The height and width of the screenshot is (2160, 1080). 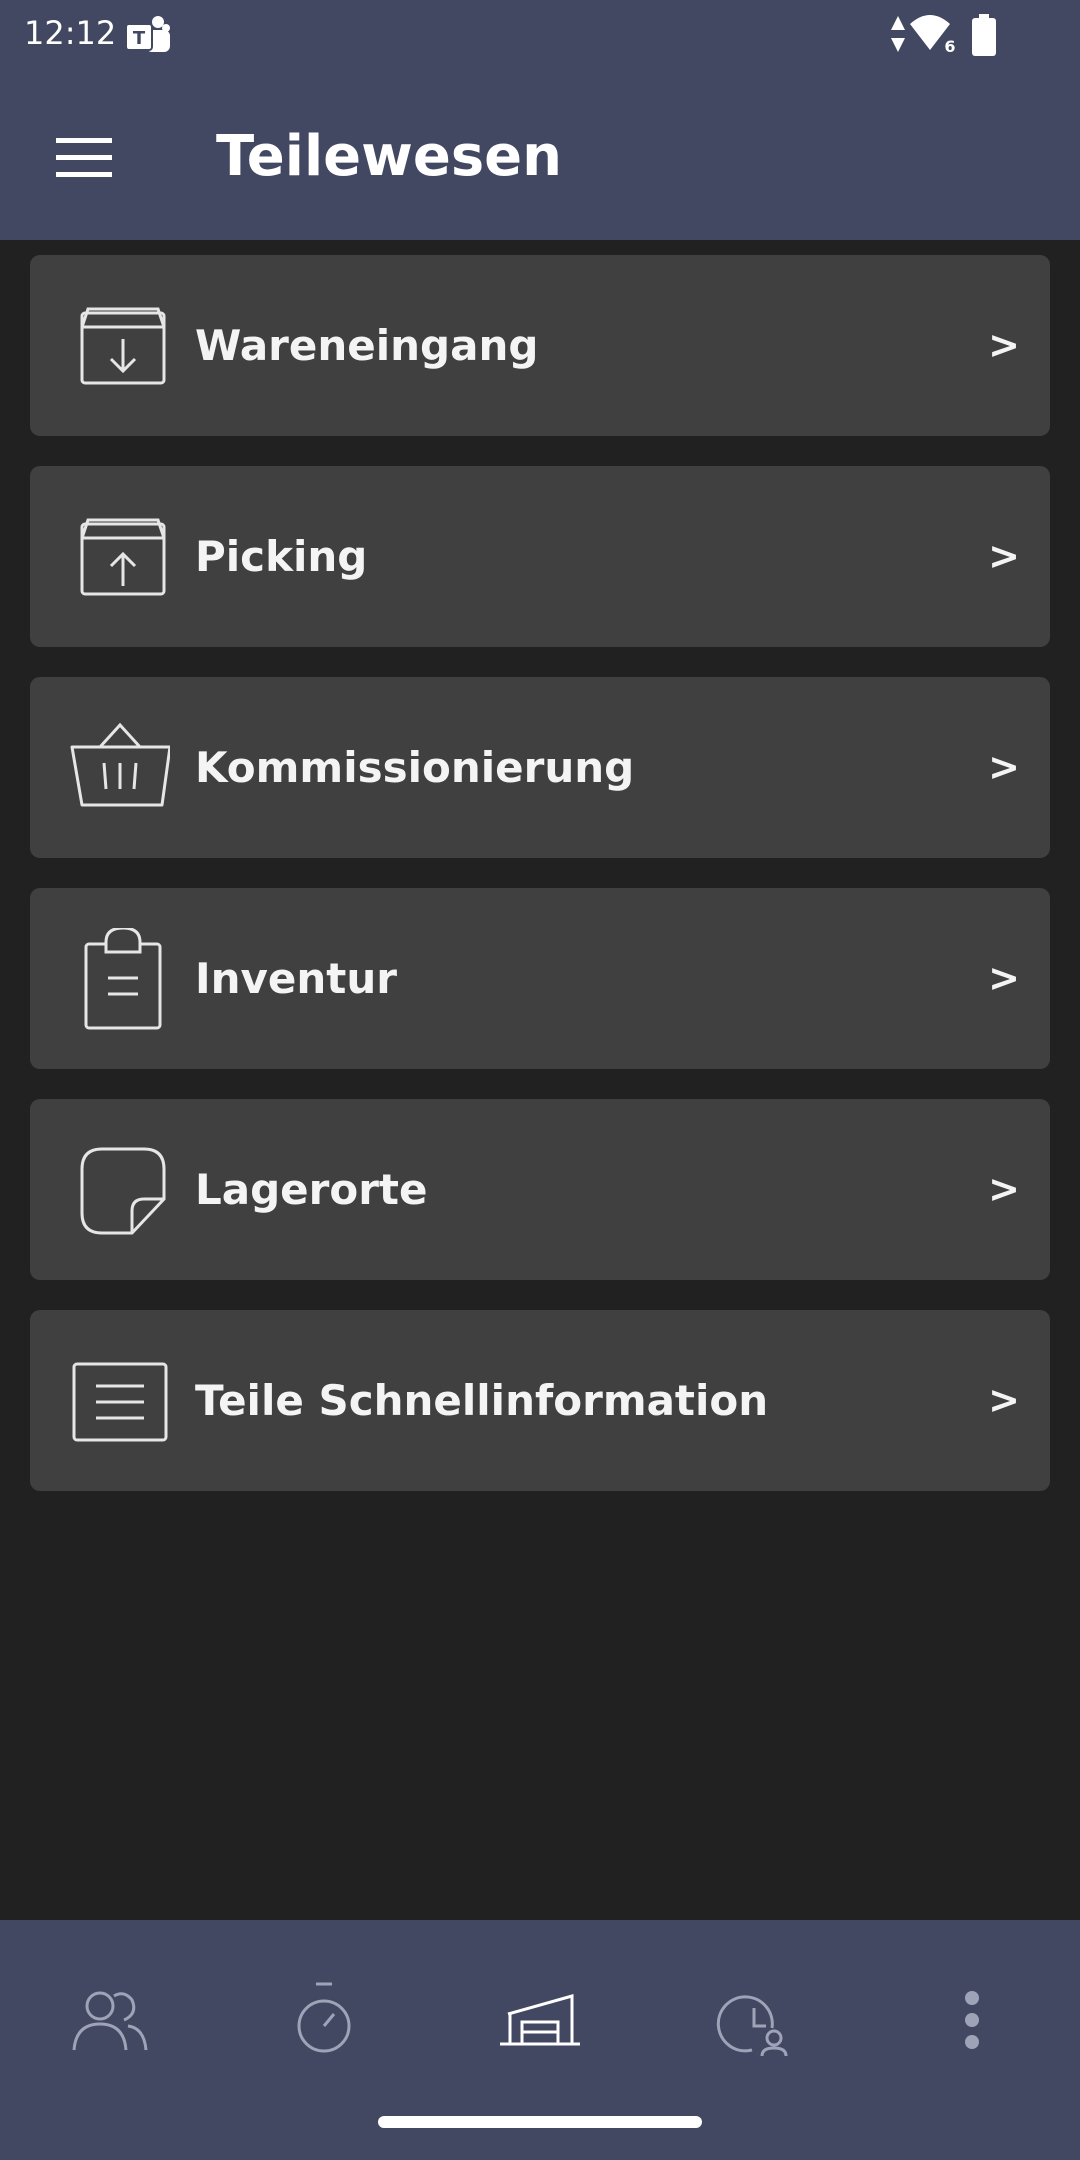 I want to click on nav-users, so click(x=108, y=2020).